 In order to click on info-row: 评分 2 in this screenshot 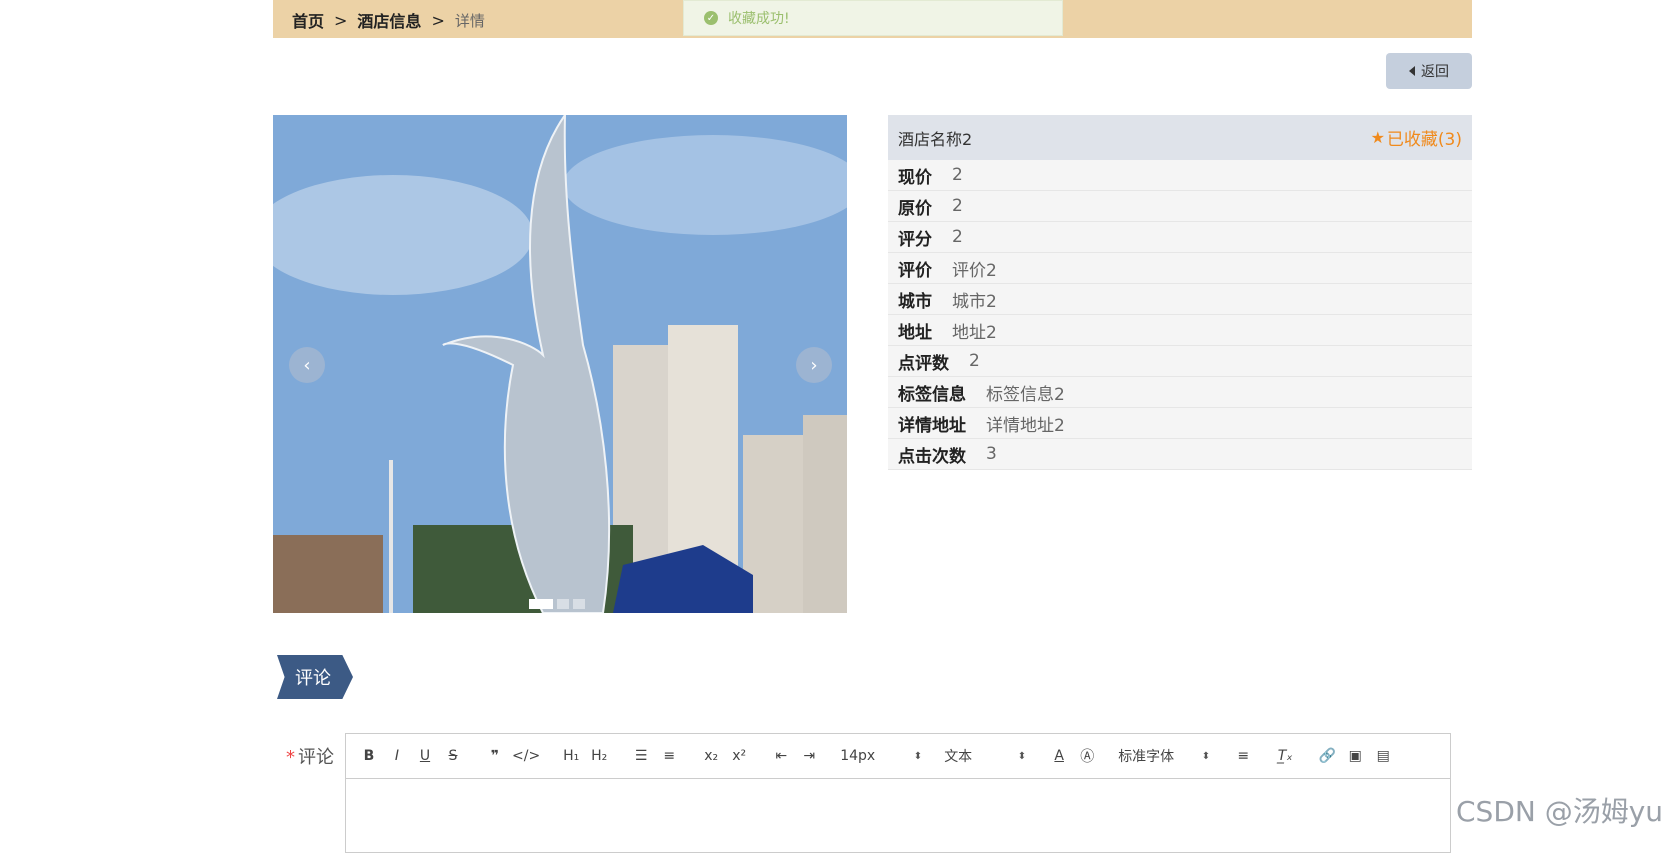, I will do `click(1180, 237)`.